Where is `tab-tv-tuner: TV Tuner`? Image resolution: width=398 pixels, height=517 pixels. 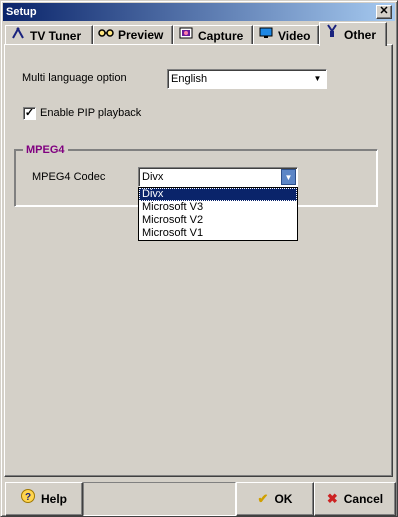
tab-tv-tuner: TV Tuner is located at coordinates (49, 35).